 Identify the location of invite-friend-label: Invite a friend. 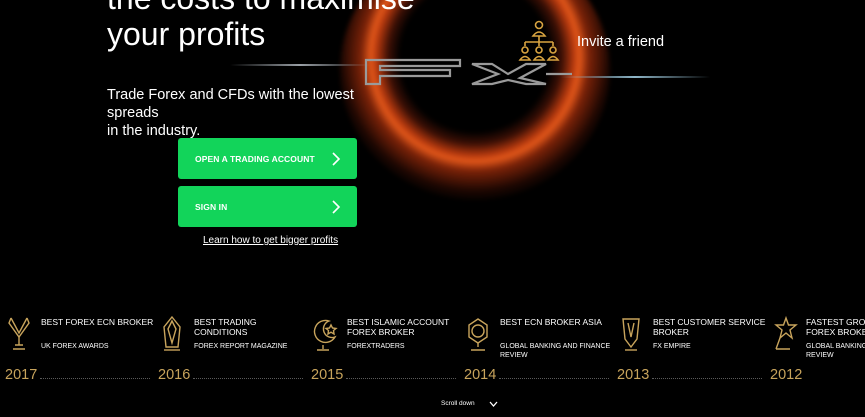
(621, 42).